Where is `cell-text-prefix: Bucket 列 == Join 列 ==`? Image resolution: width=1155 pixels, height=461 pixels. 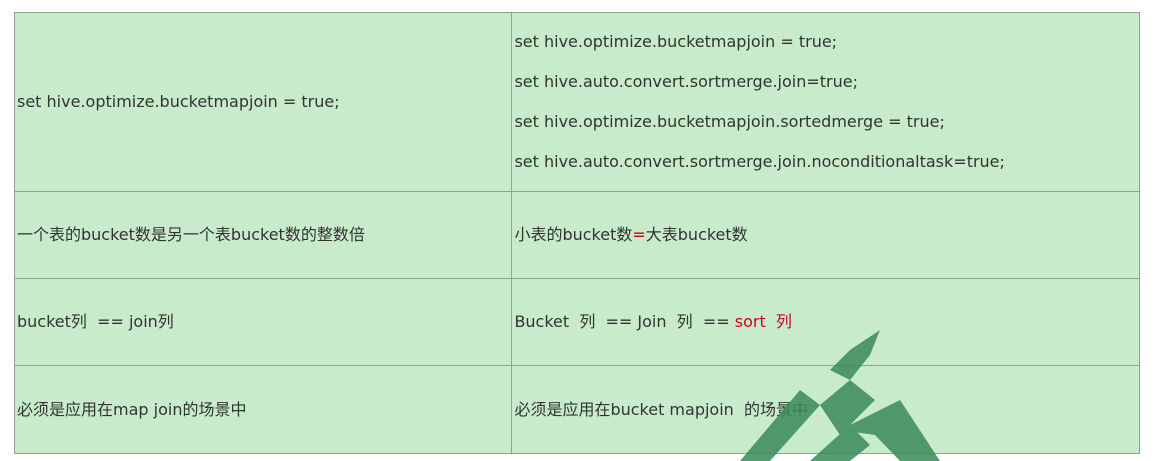
cell-text-prefix: Bucket 列 == Join 列 == is located at coordinates (624, 321).